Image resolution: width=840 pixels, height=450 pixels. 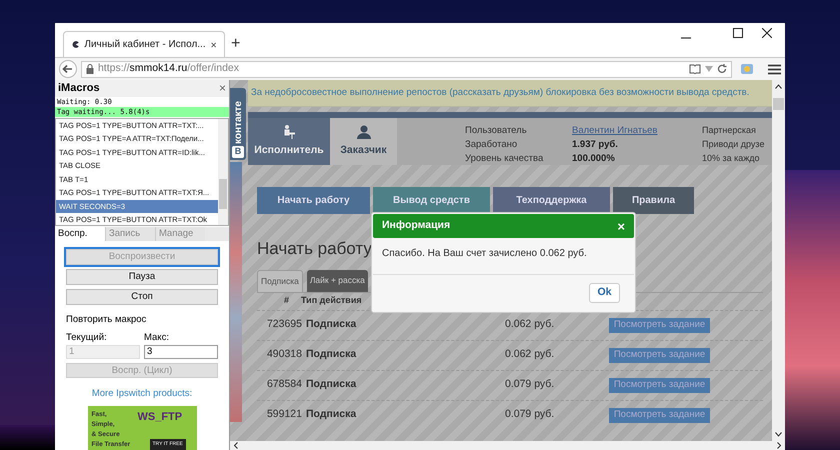 What do you see at coordinates (504, 158) in the screenshot?
I see `info-label: Уровень качества` at bounding box center [504, 158].